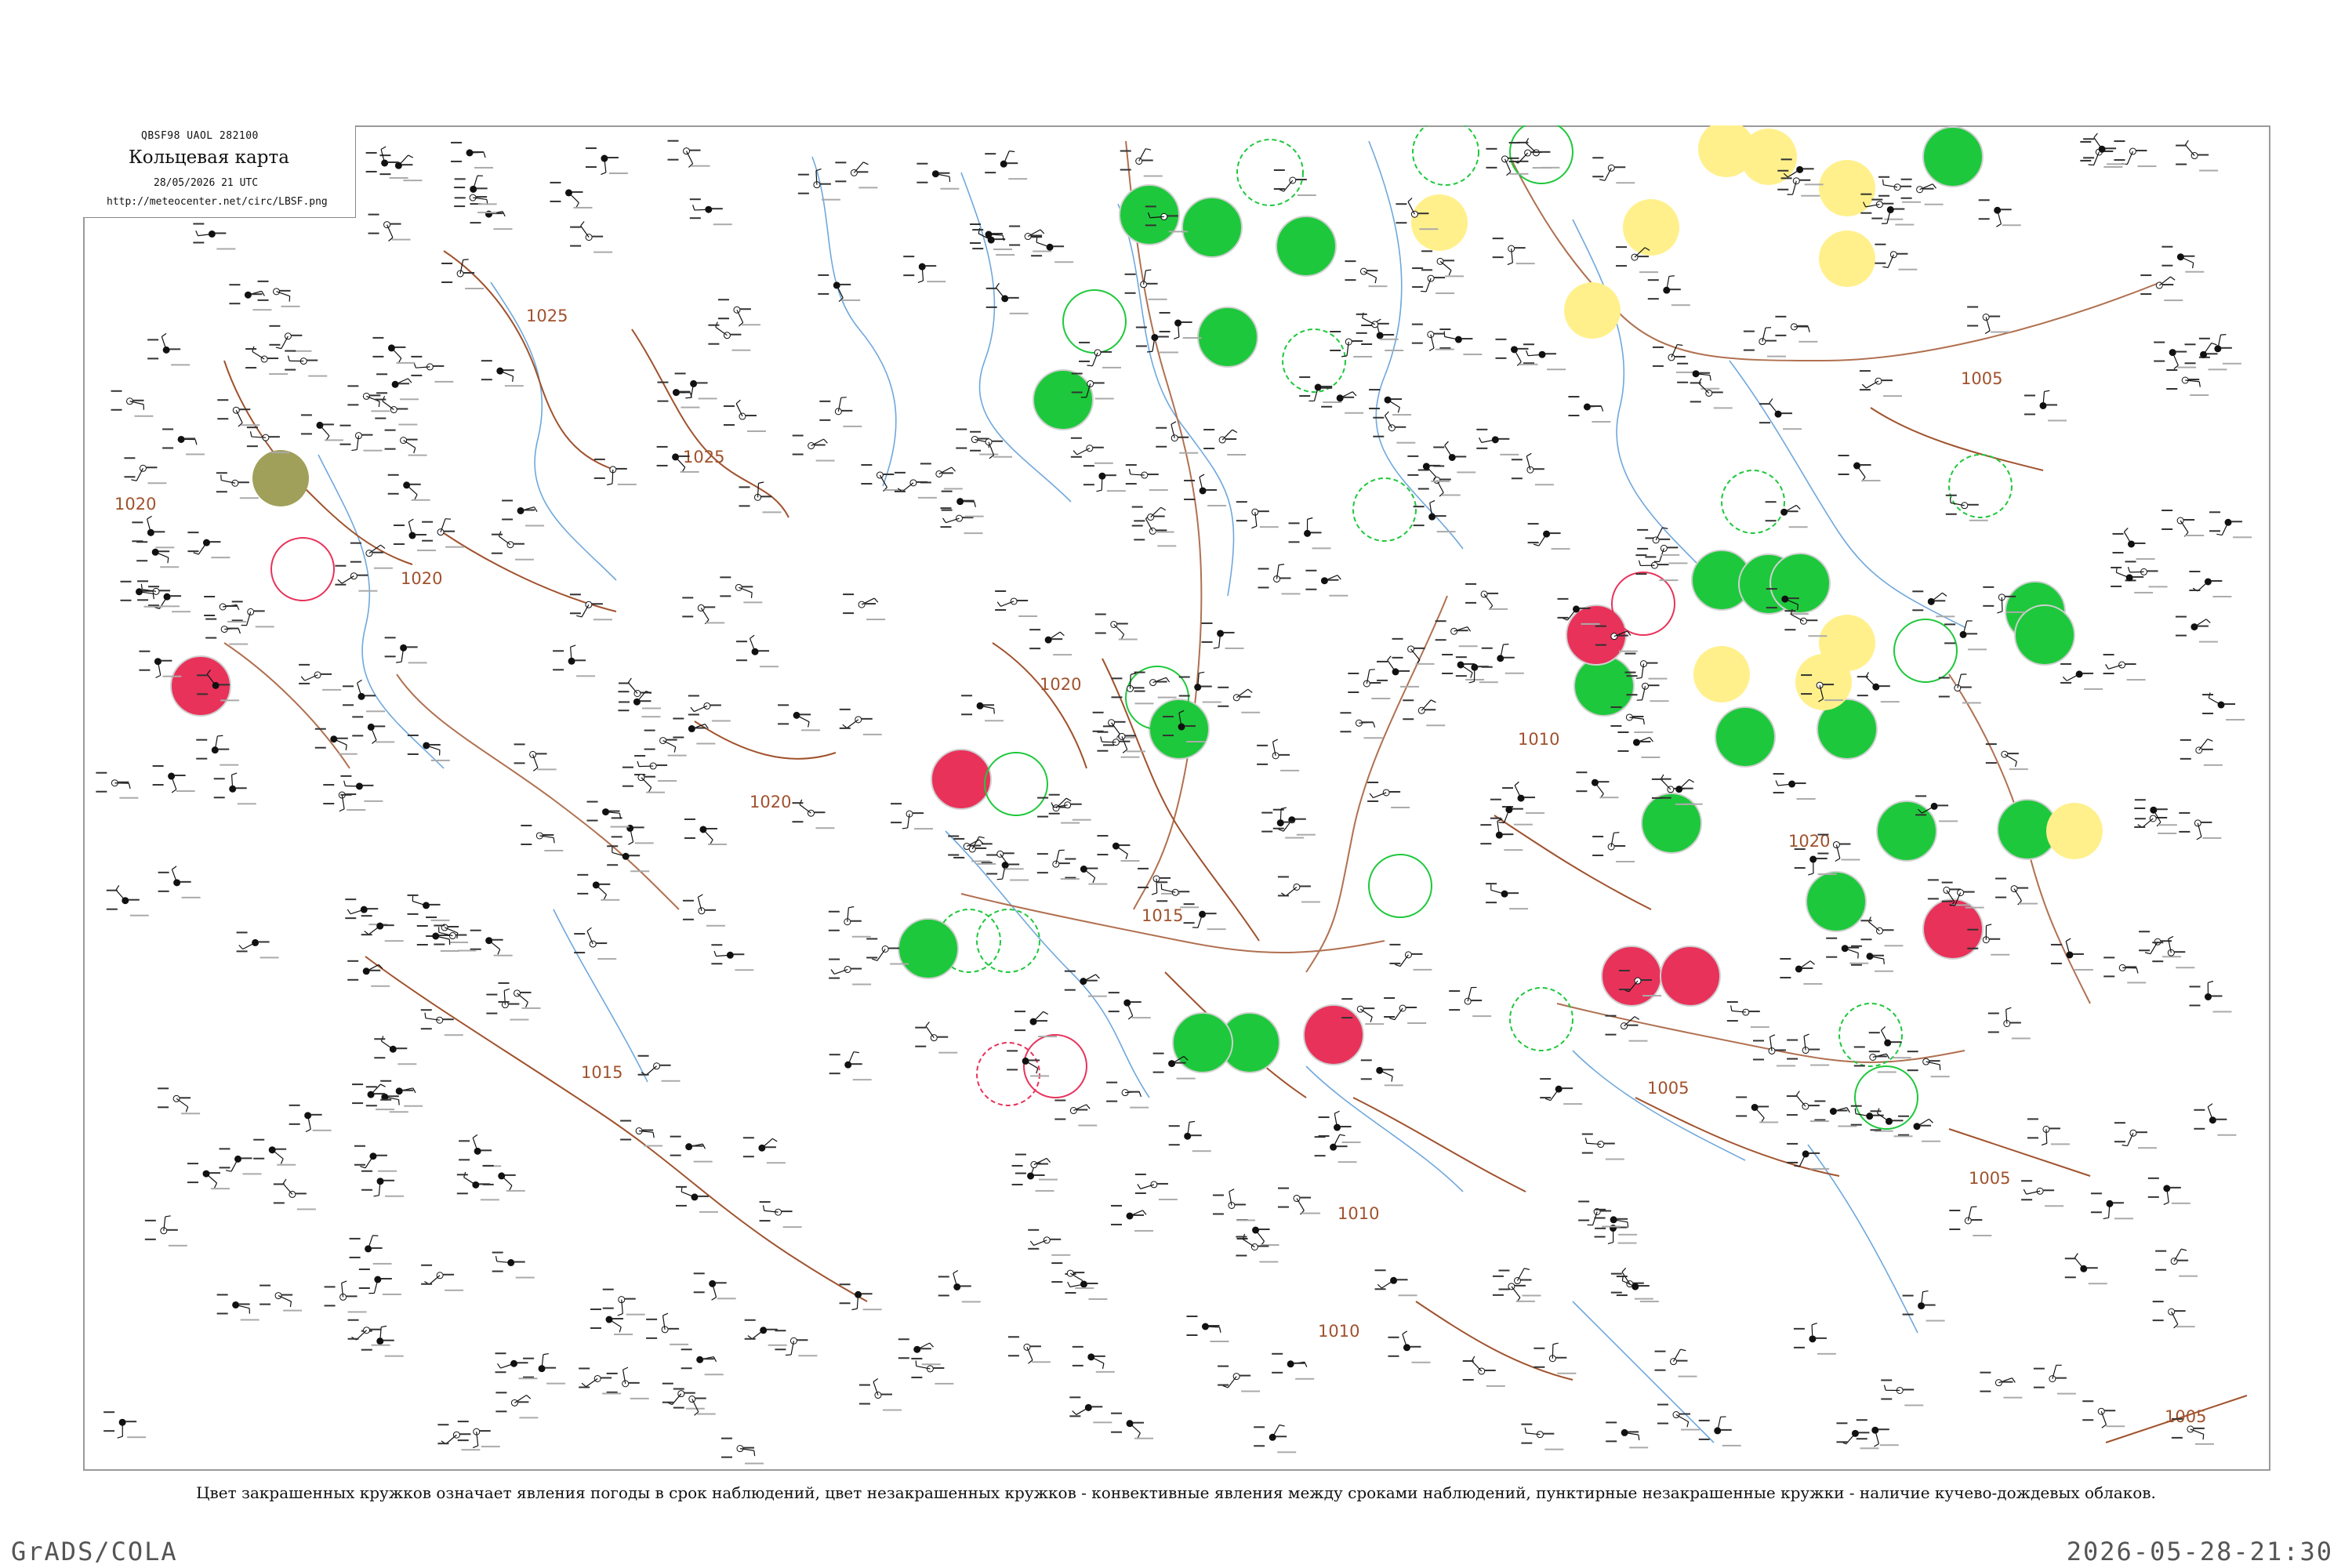 The image size is (2352, 1568). What do you see at coordinates (1055, 1066) in the screenshot?
I see `convective-ring-red` at bounding box center [1055, 1066].